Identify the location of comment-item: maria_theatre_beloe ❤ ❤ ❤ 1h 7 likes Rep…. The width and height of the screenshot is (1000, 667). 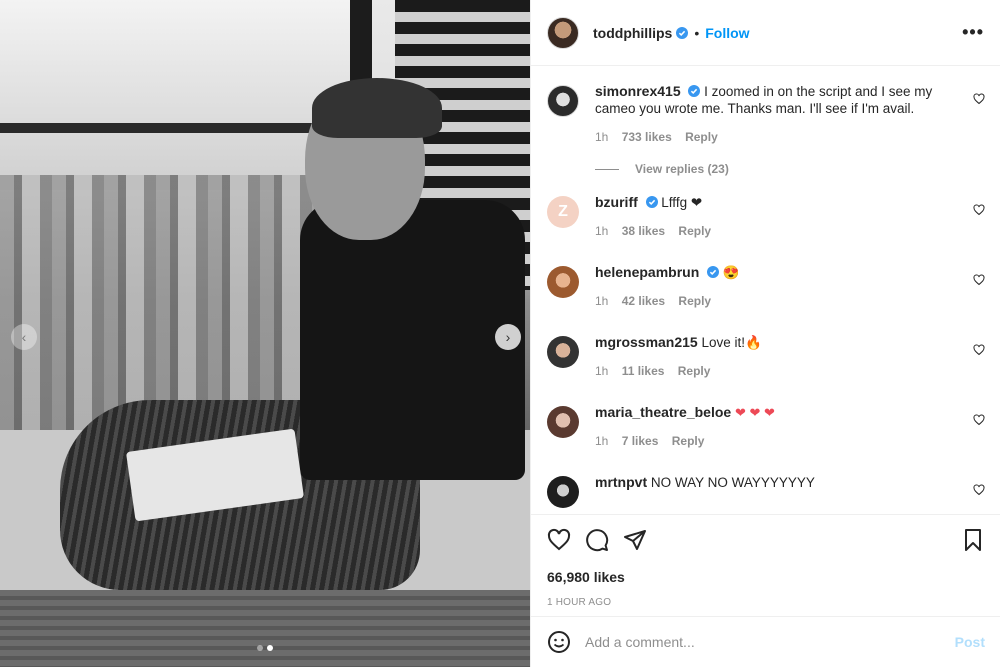
(766, 427).